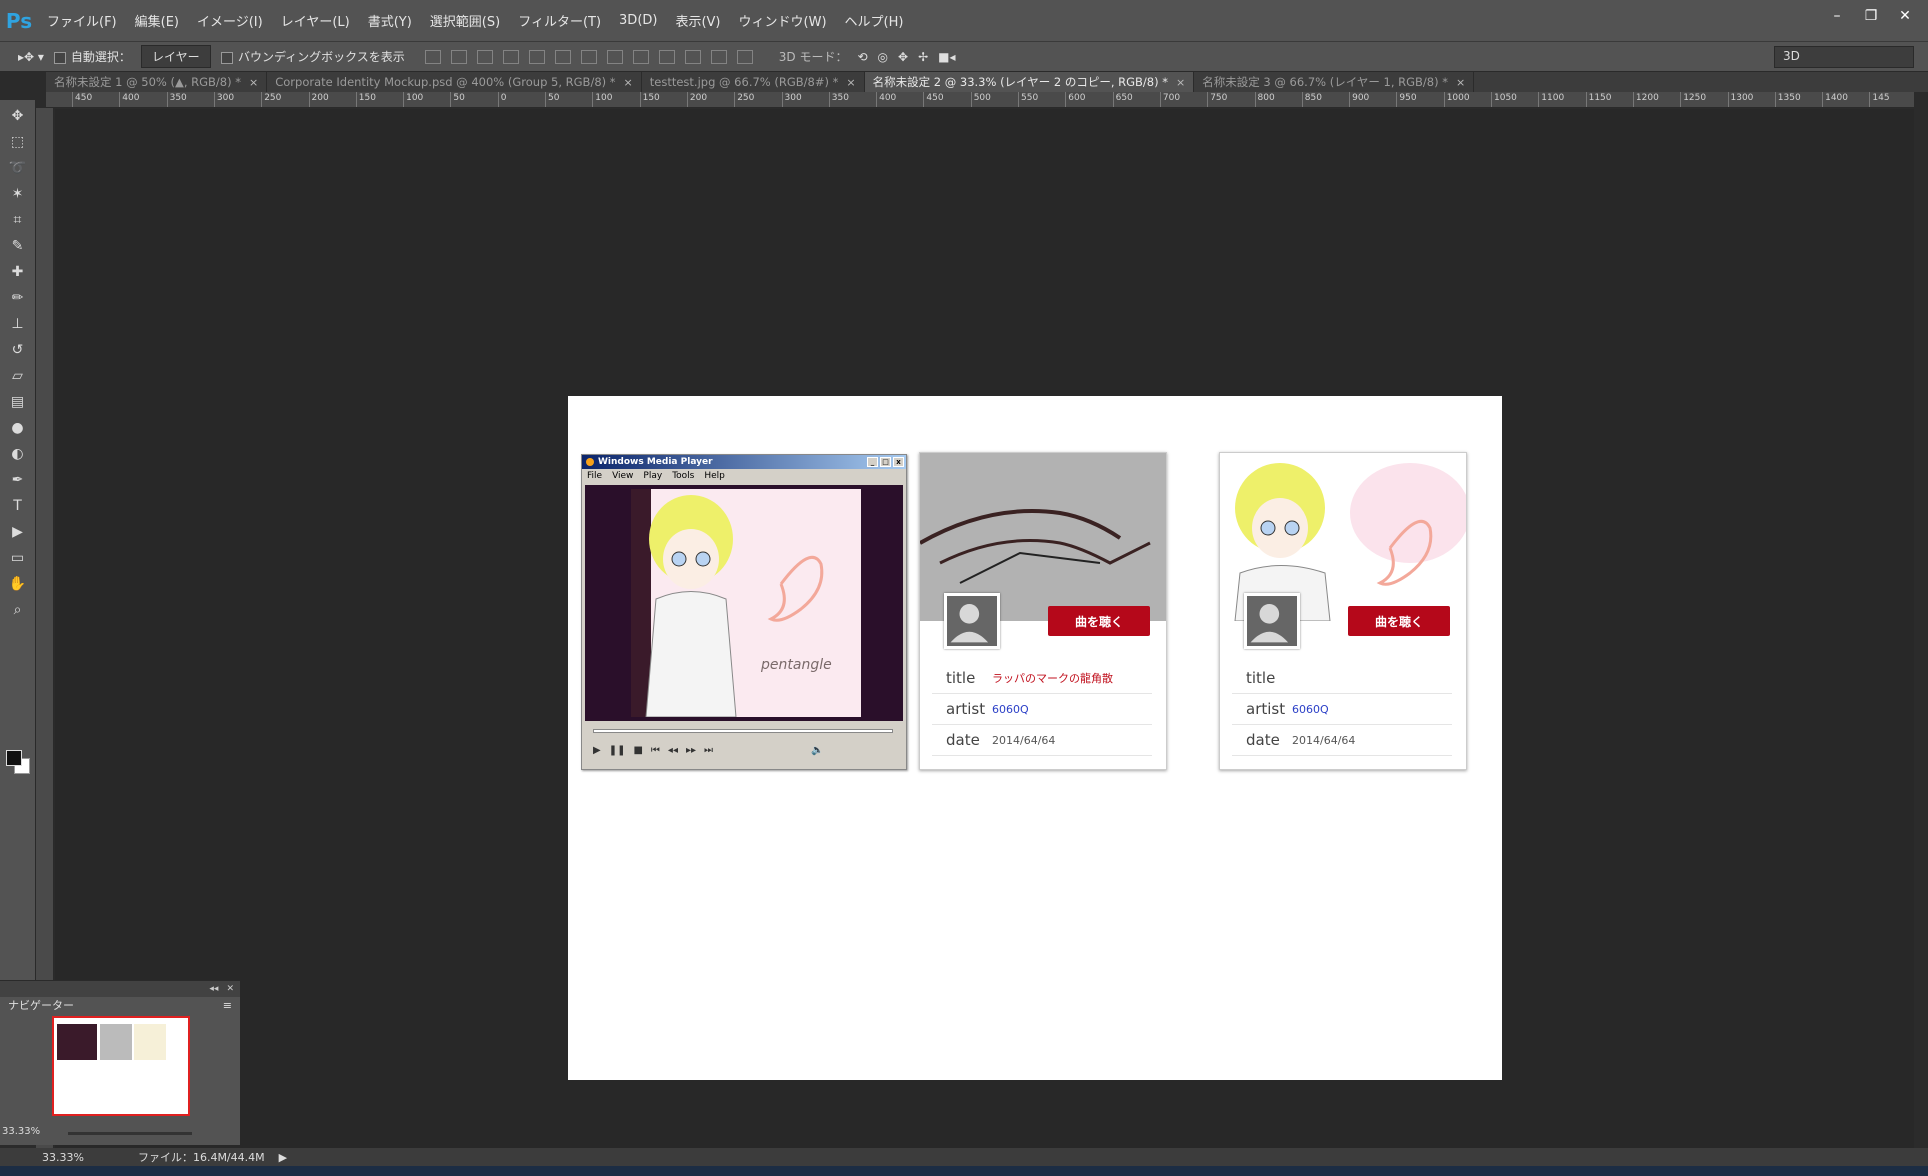 Image resolution: width=1928 pixels, height=1176 pixels. What do you see at coordinates (130, 1133) in the screenshot?
I see `zoom-slider` at bounding box center [130, 1133].